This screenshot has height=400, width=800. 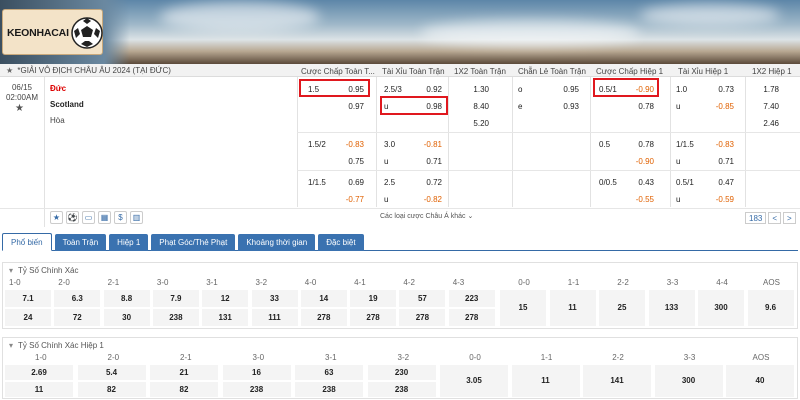 I want to click on odds-cell: 72, so click(x=77, y=317).